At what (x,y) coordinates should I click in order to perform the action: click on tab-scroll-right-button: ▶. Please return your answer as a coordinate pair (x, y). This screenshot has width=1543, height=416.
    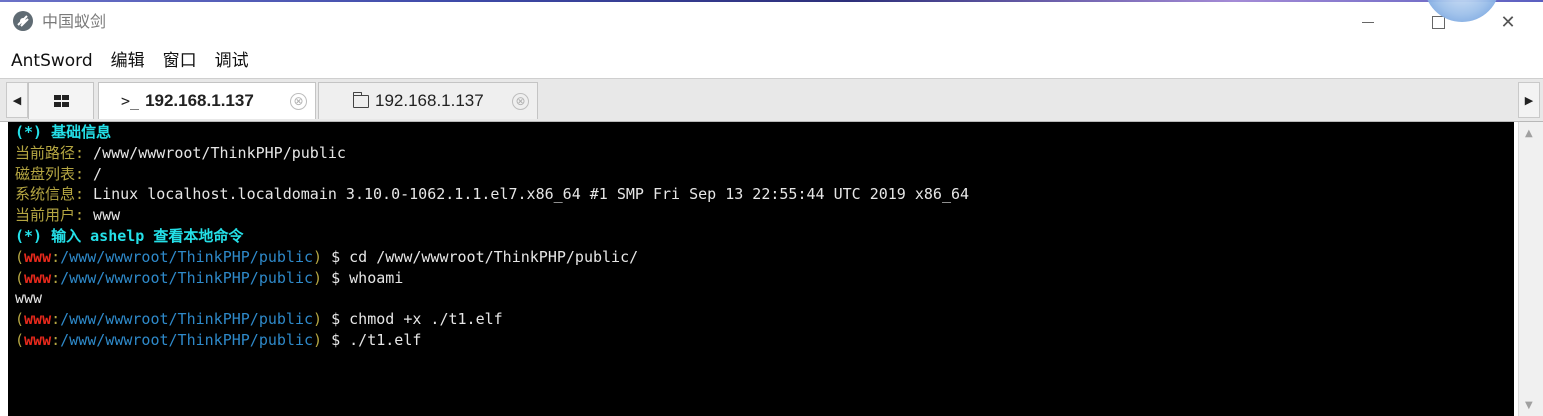
    Looking at the image, I should click on (1529, 100).